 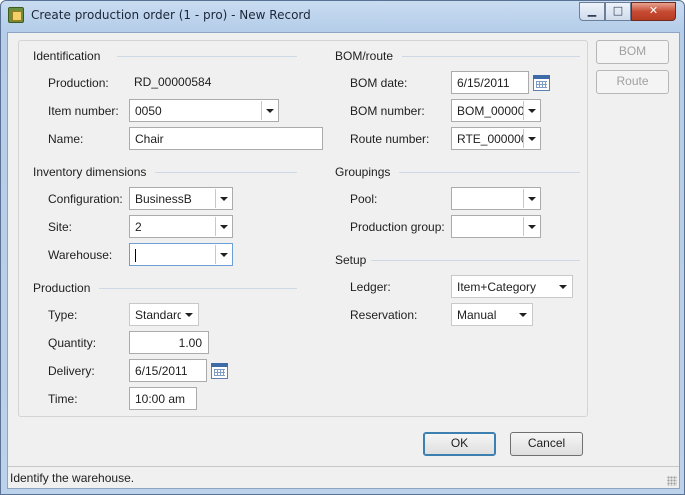 What do you see at coordinates (226, 138) in the screenshot?
I see `name-input: Chair` at bounding box center [226, 138].